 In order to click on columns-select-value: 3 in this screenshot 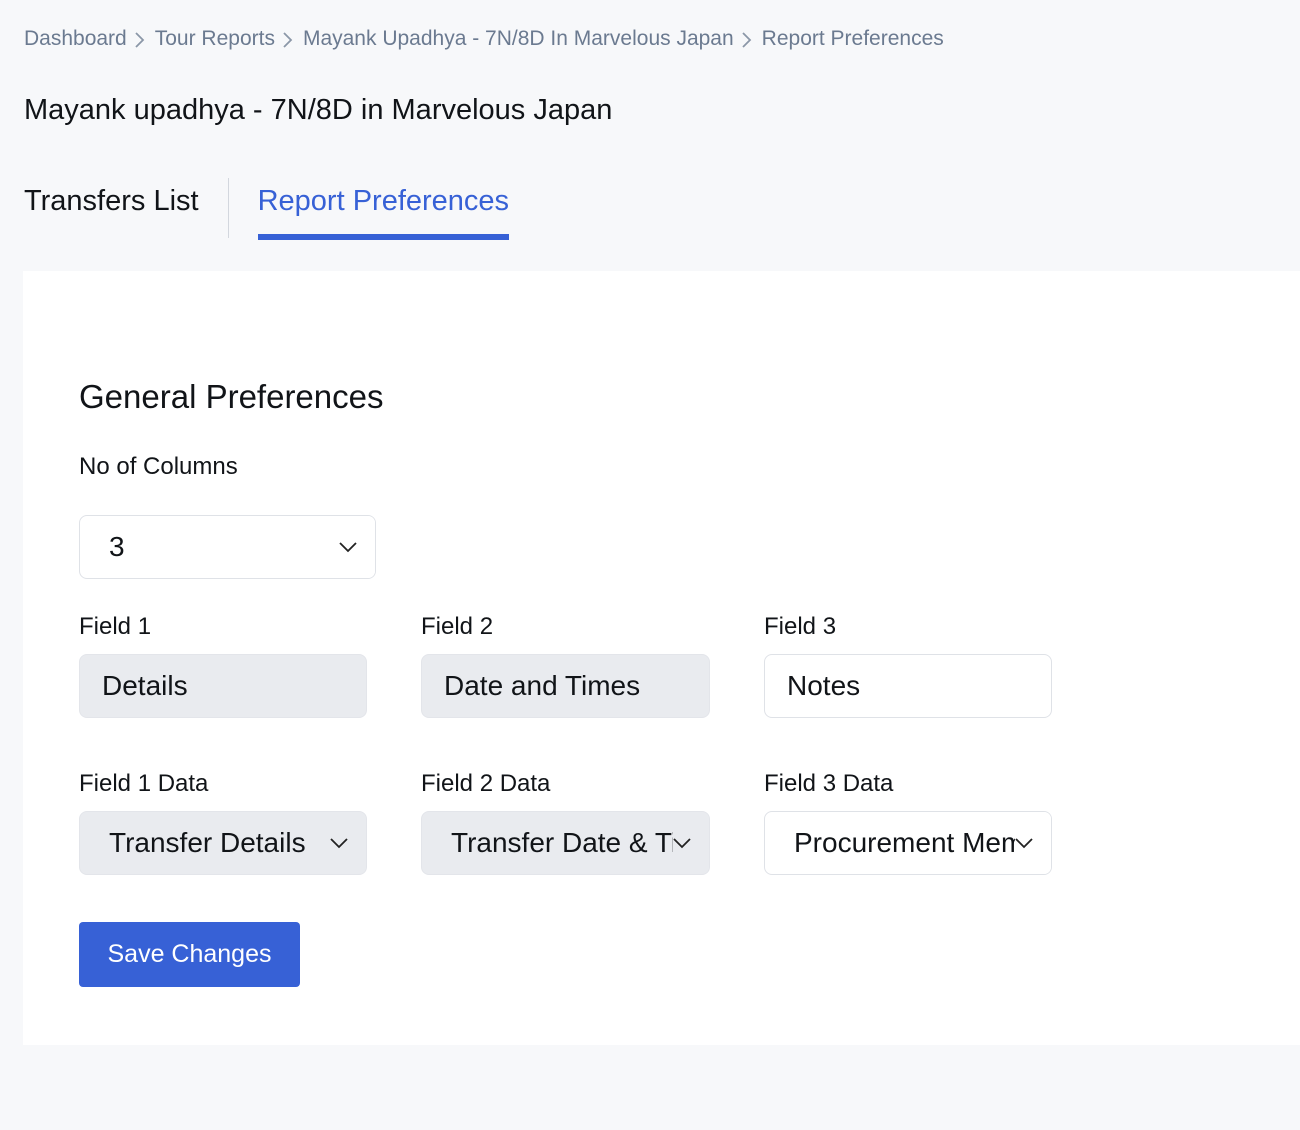, I will do `click(117, 546)`.